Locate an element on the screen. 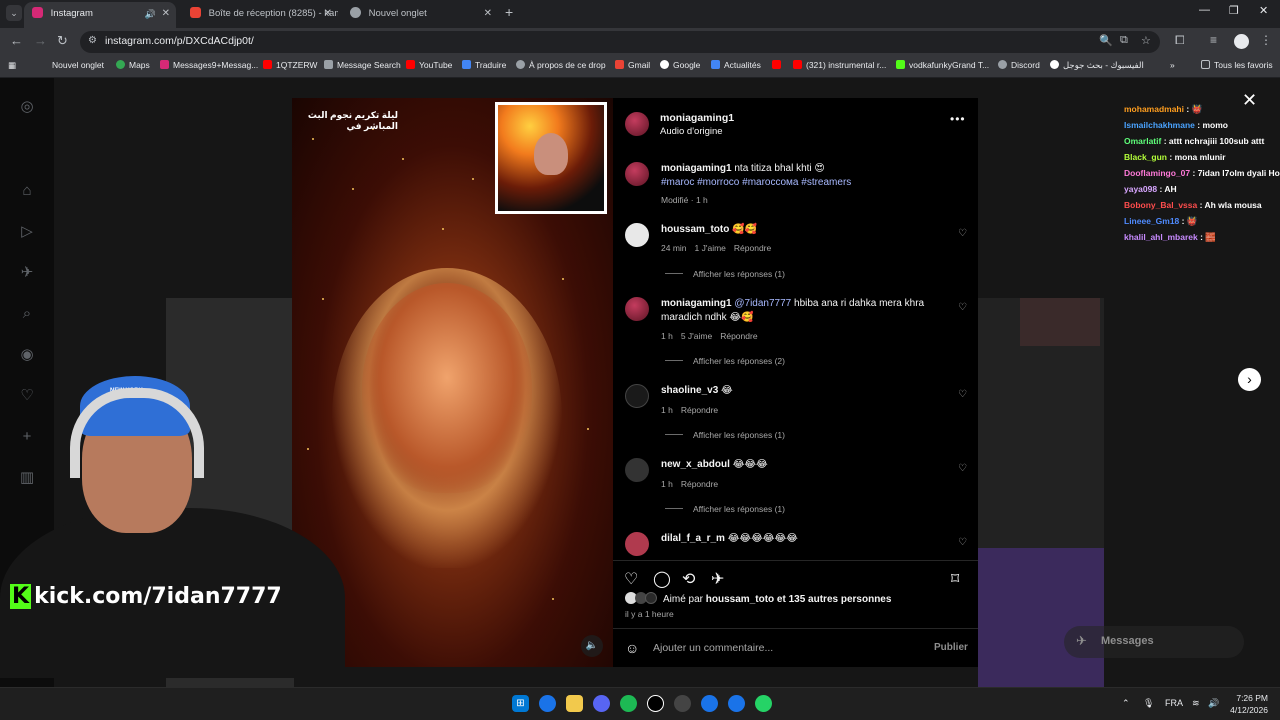  save-bookmark-icon: ⌑ is located at coordinates (955, 579).